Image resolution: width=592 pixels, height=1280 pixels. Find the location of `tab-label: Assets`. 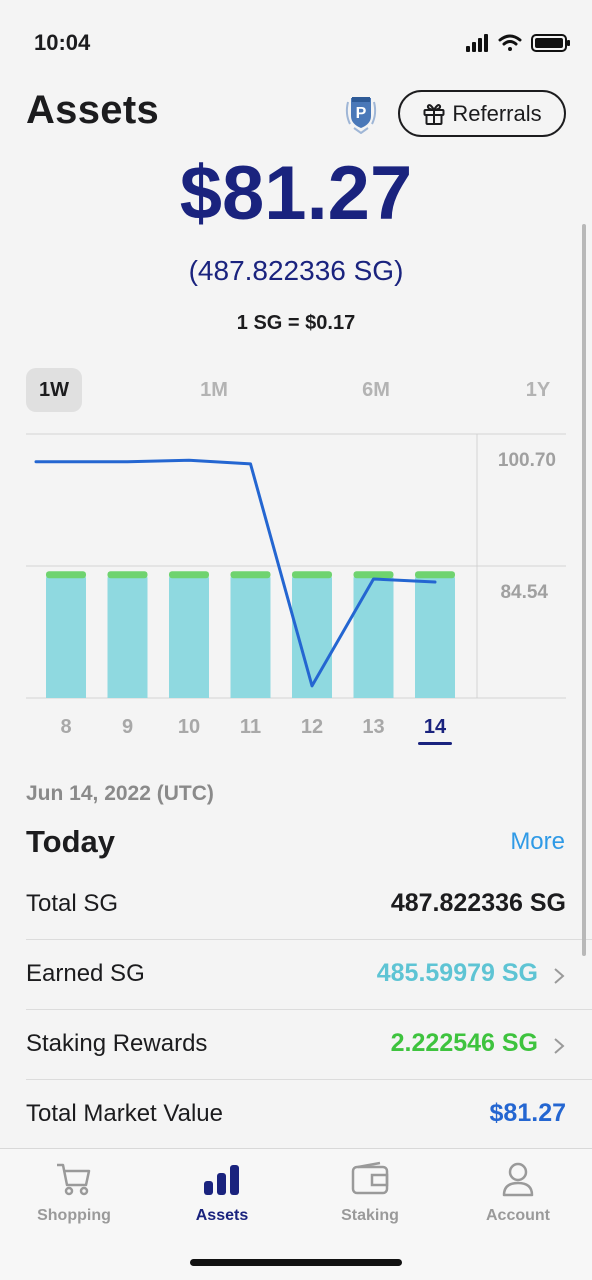

tab-label: Assets is located at coordinates (222, 1215).